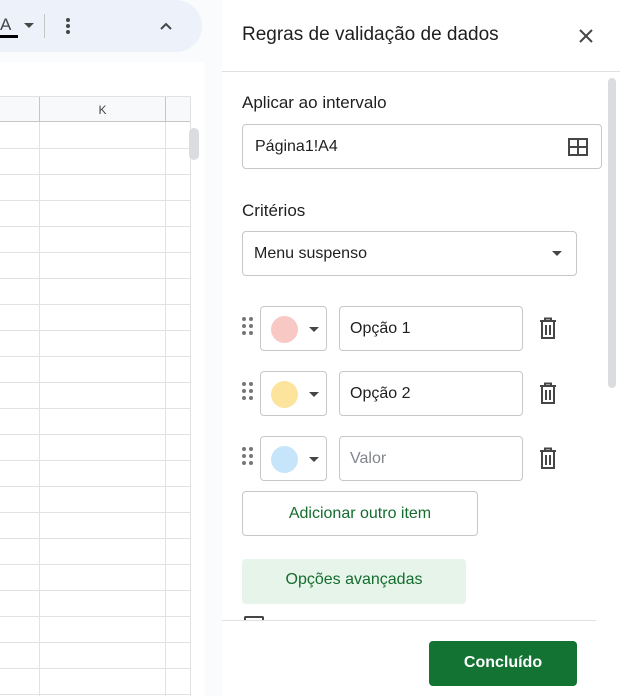  What do you see at coordinates (409, 253) in the screenshot?
I see `criteria-dropdown: Menu suspenso` at bounding box center [409, 253].